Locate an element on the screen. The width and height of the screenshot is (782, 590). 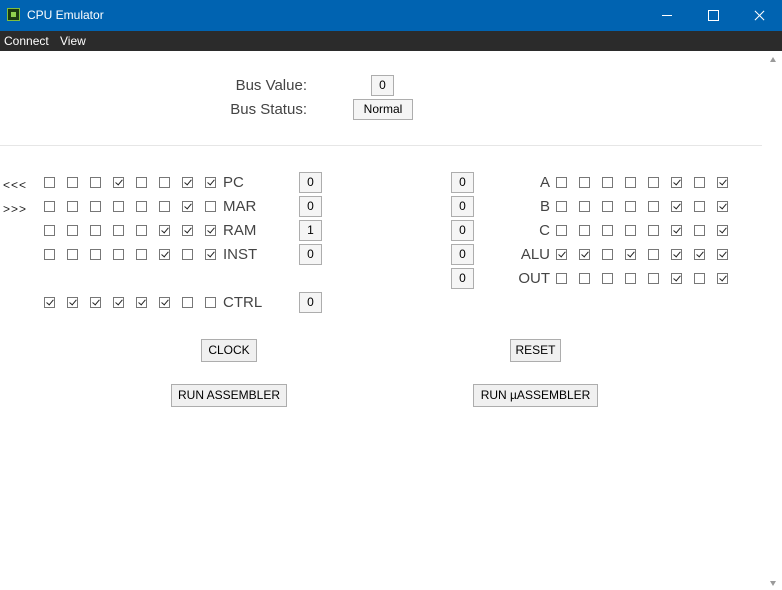
inst-register-label: INST is located at coordinates (240, 254).